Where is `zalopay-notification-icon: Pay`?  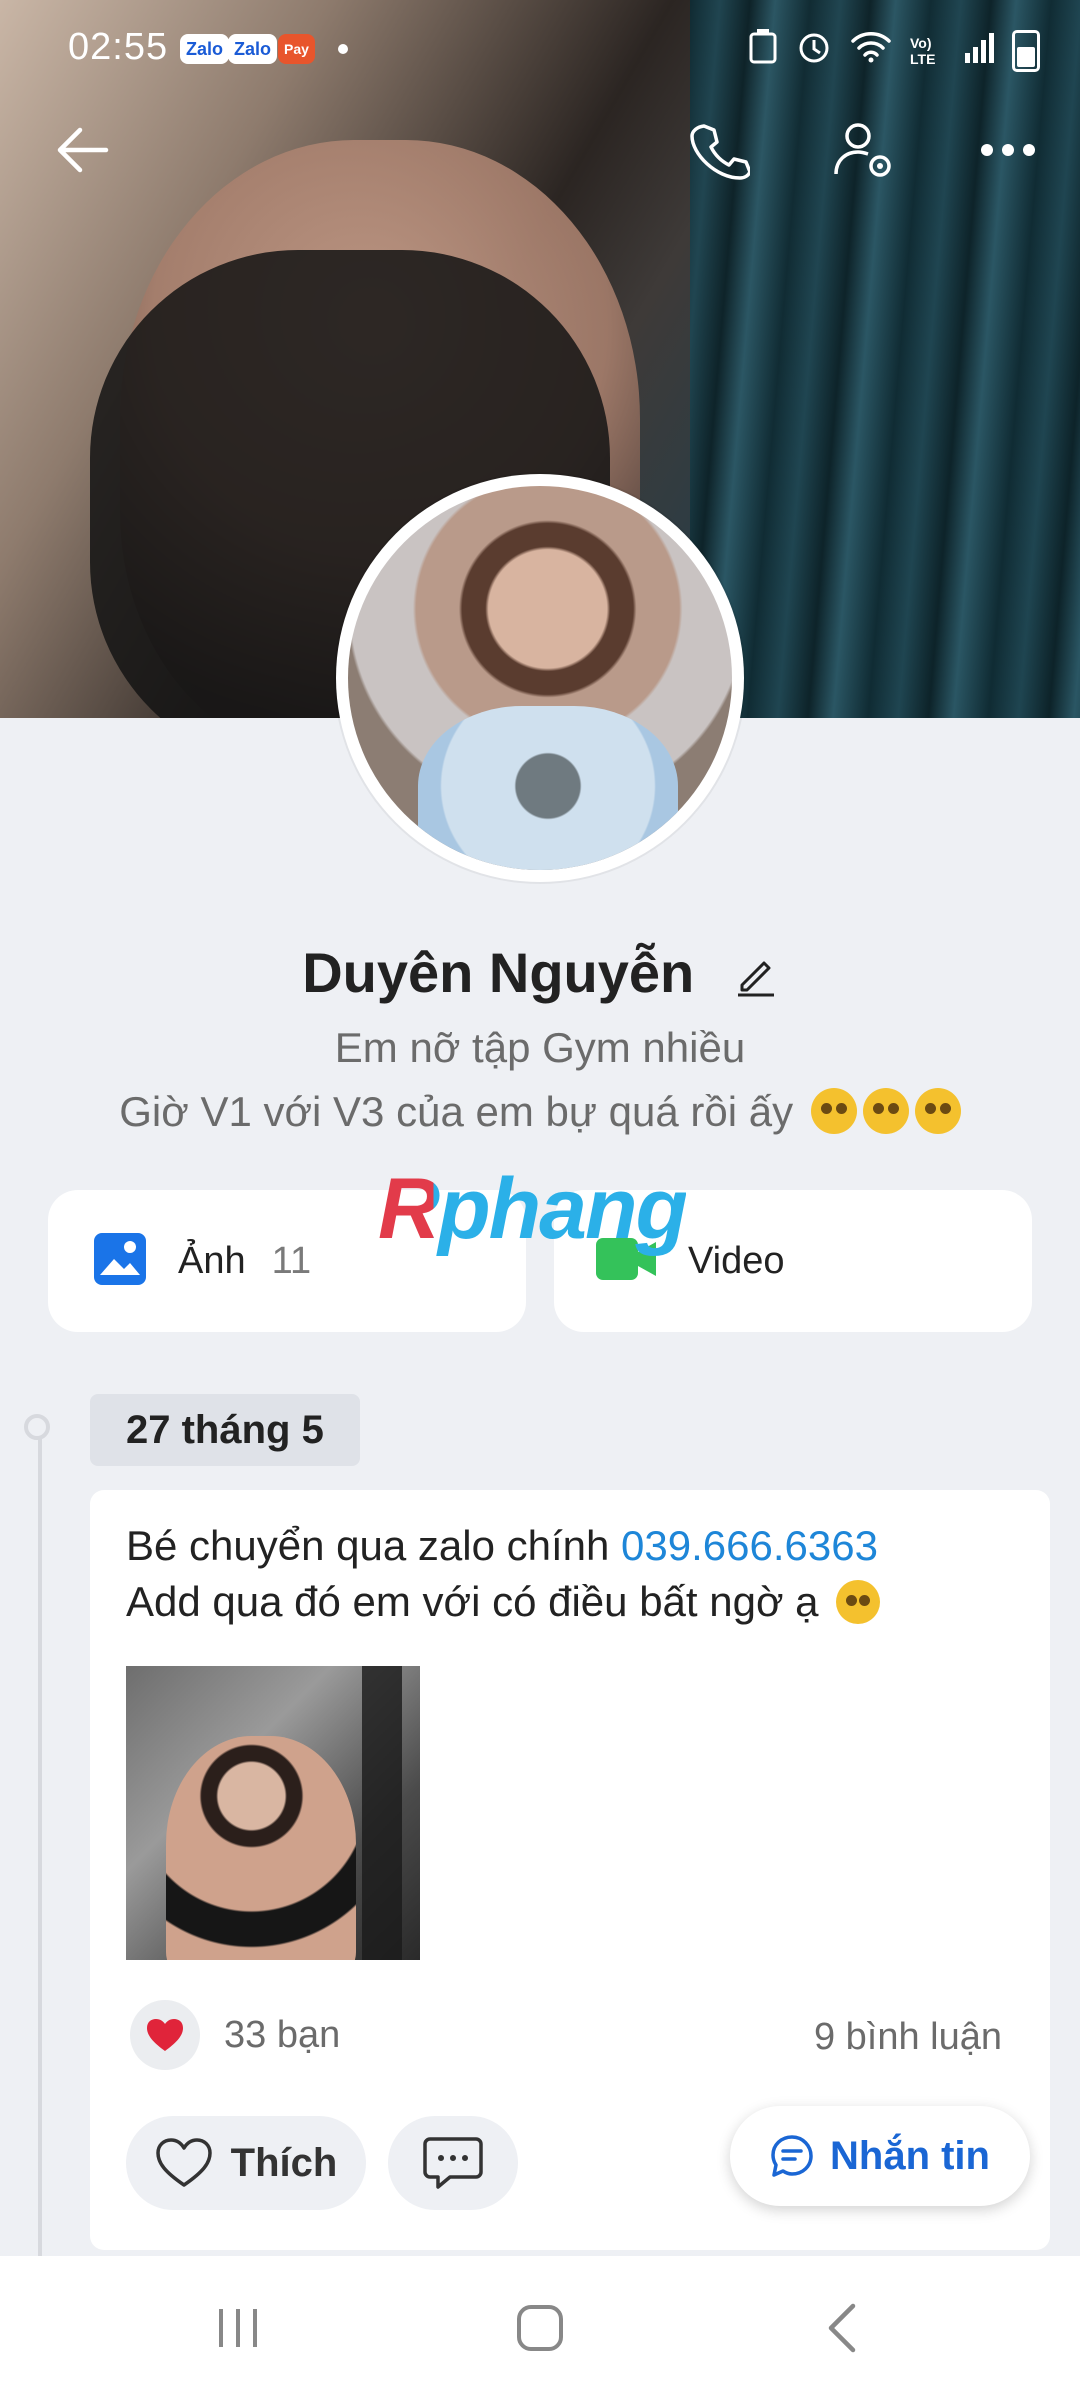
zalopay-notification-icon: Pay is located at coordinates (296, 49).